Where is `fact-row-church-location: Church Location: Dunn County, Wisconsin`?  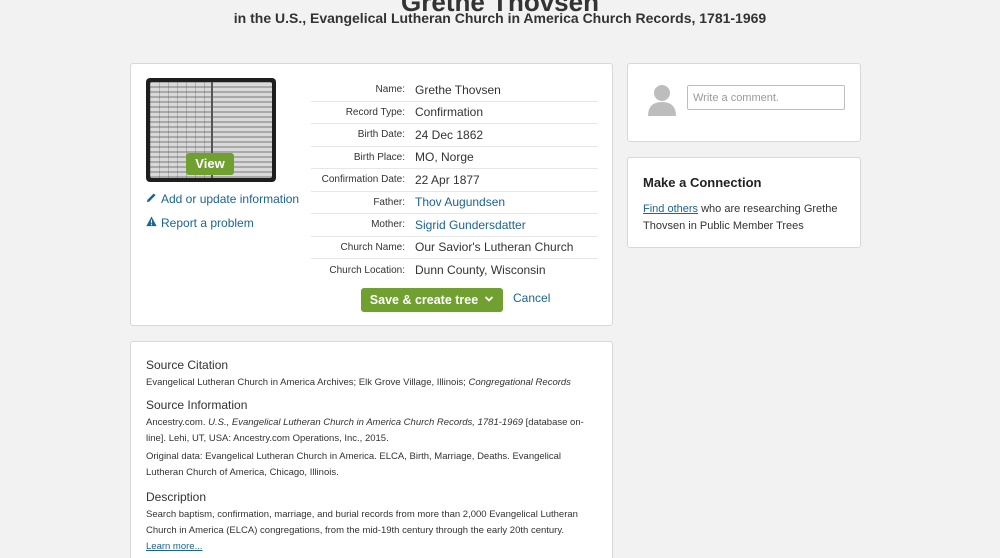 fact-row-church-location: Church Location: Dunn County, Wisconsin is located at coordinates (454, 270).